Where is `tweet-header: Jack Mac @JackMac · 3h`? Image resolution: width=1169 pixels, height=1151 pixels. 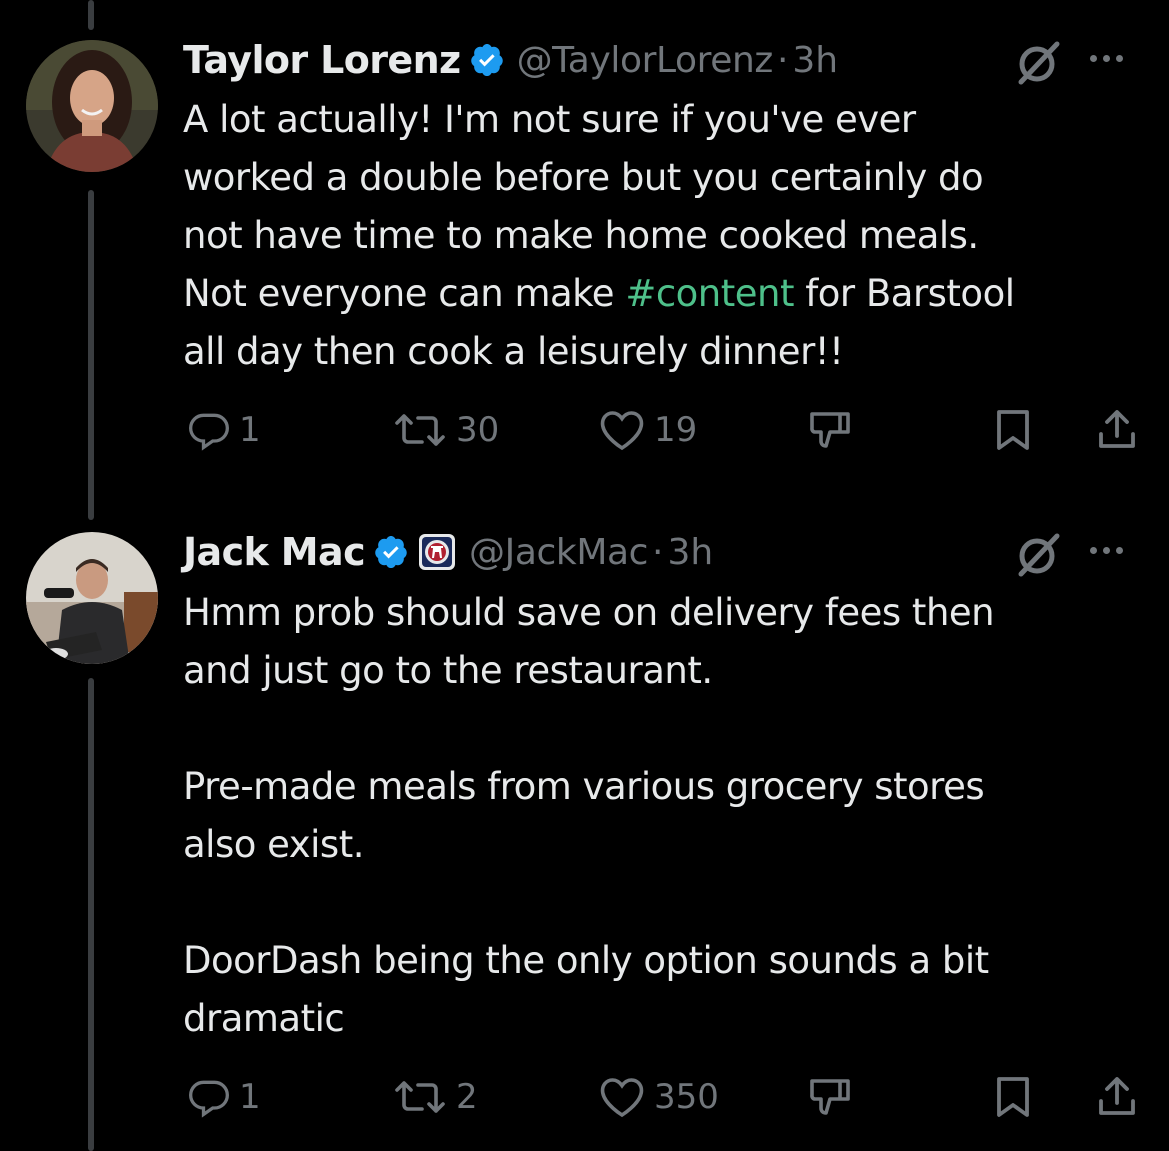 tweet-header: Jack Mac @JackMac · 3h is located at coordinates (448, 552).